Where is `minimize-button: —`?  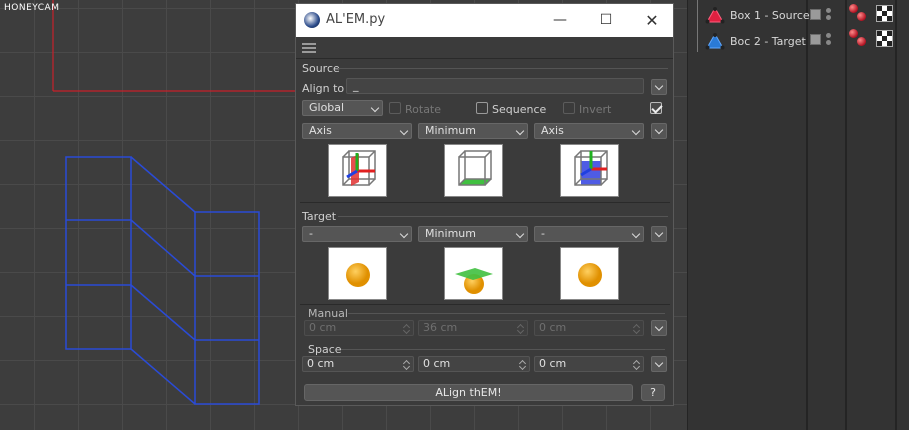
minimize-button: — is located at coordinates (560, 20).